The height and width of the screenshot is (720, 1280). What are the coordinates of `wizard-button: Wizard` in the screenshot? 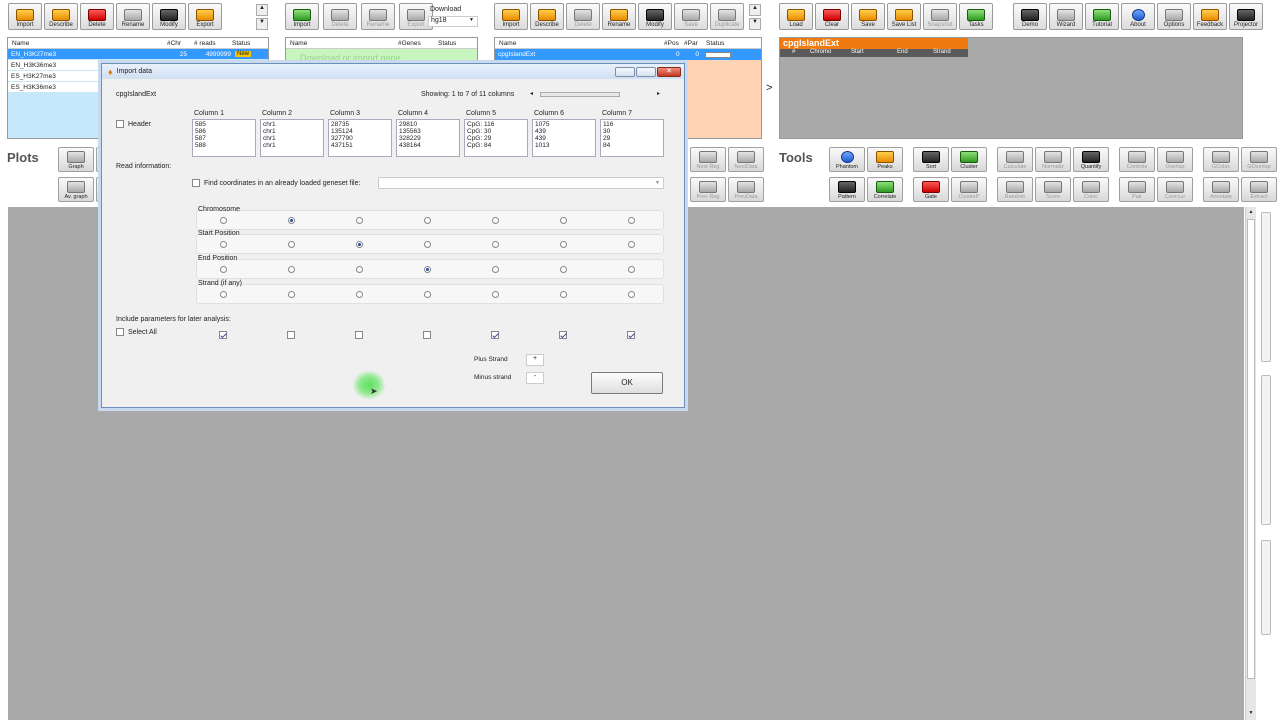 It's located at (1066, 16).